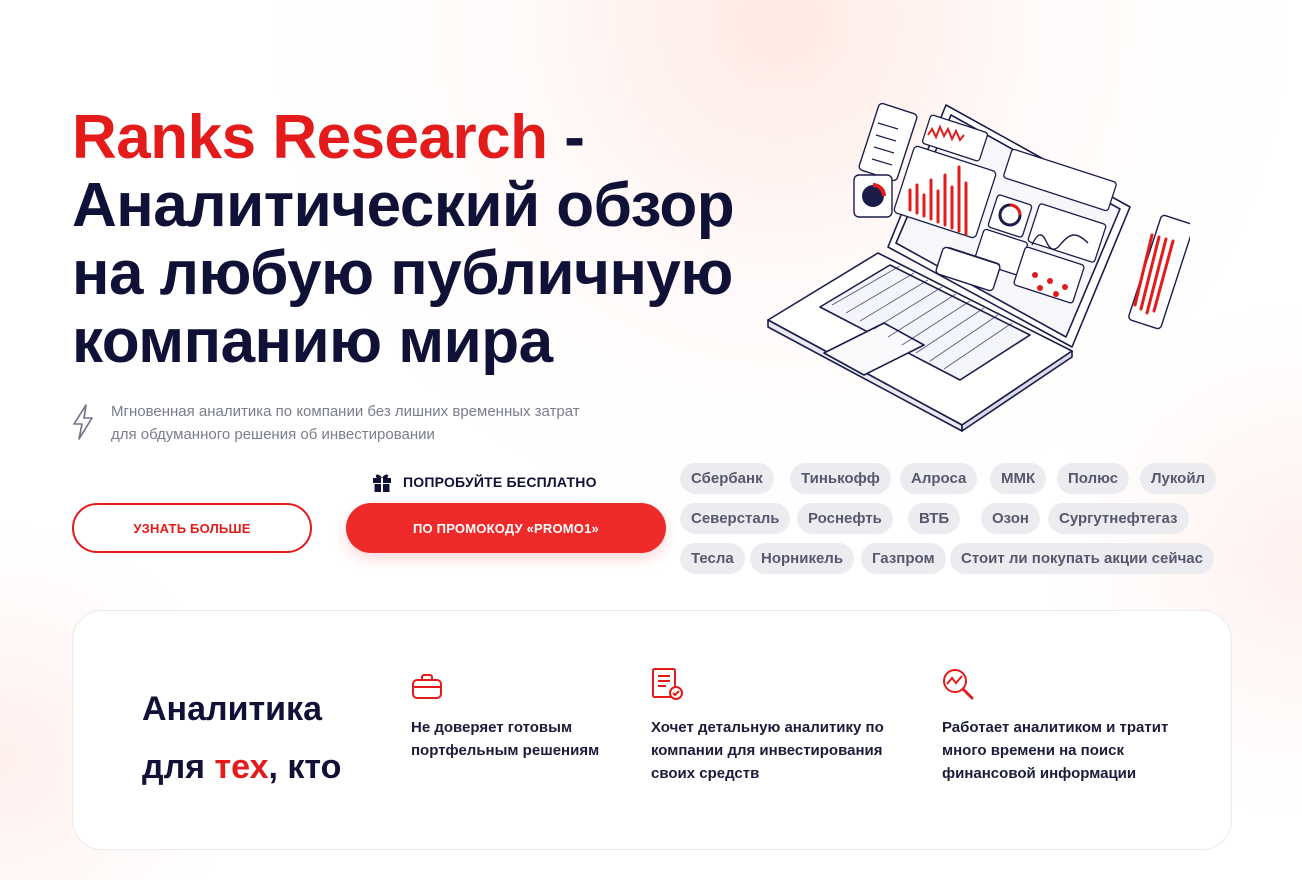  What do you see at coordinates (382, 483) in the screenshot?
I see `gift-icon` at bounding box center [382, 483].